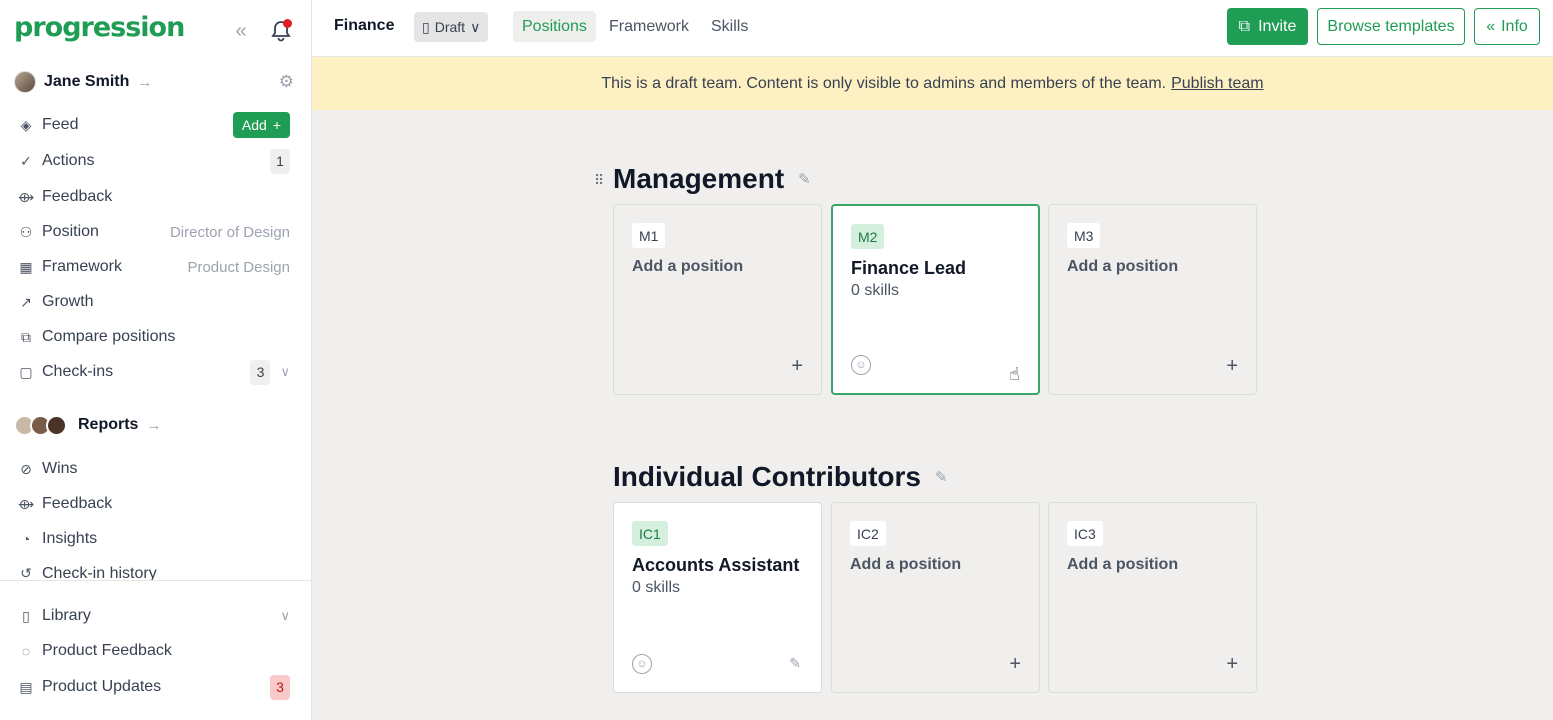 The width and height of the screenshot is (1553, 720). I want to click on logo: progression, so click(99, 27).